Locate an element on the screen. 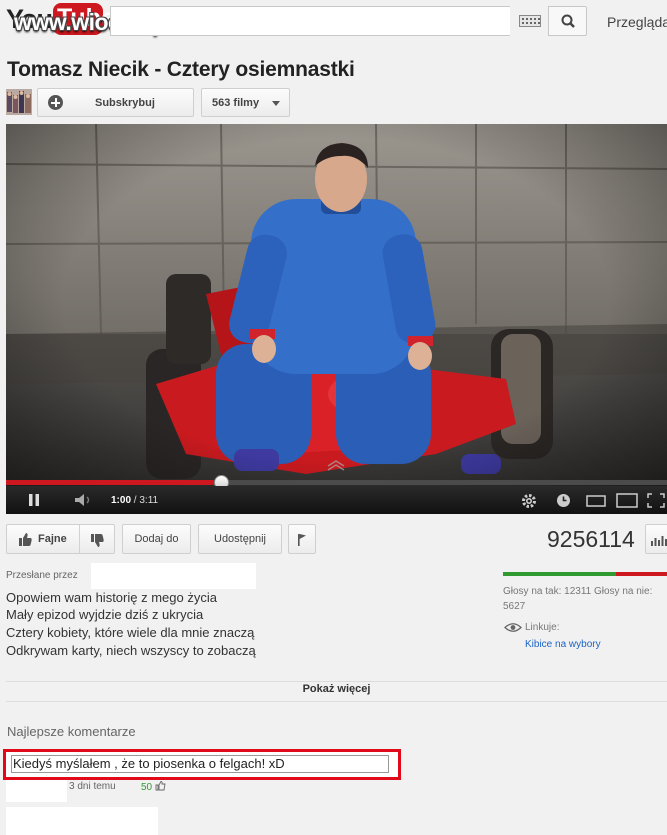 The image size is (667, 835). description-line: Odkrywam karty, niech wszyscy to zobaczą is located at coordinates (131, 650).